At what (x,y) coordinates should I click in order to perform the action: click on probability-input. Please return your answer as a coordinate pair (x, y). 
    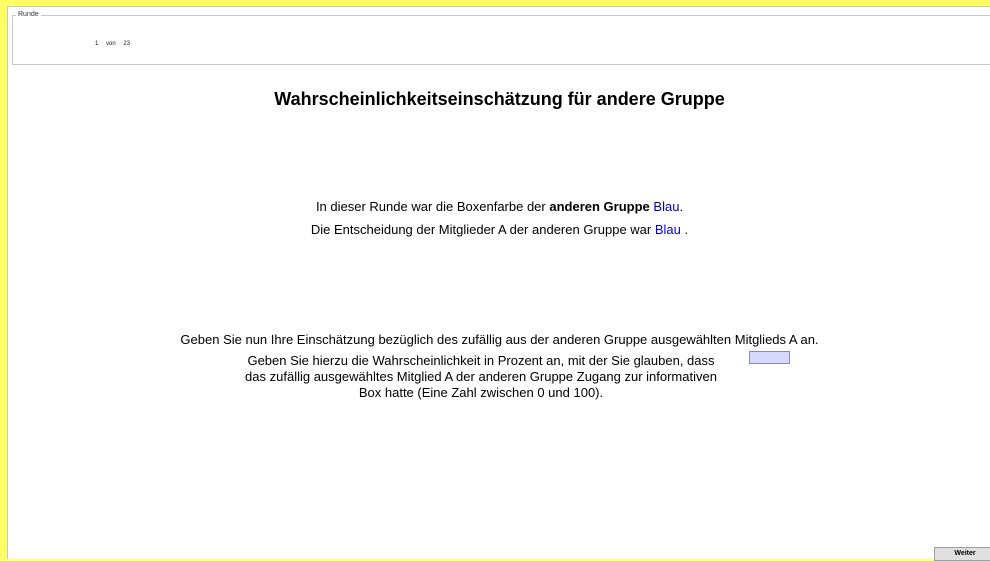
    Looking at the image, I should click on (769, 357).